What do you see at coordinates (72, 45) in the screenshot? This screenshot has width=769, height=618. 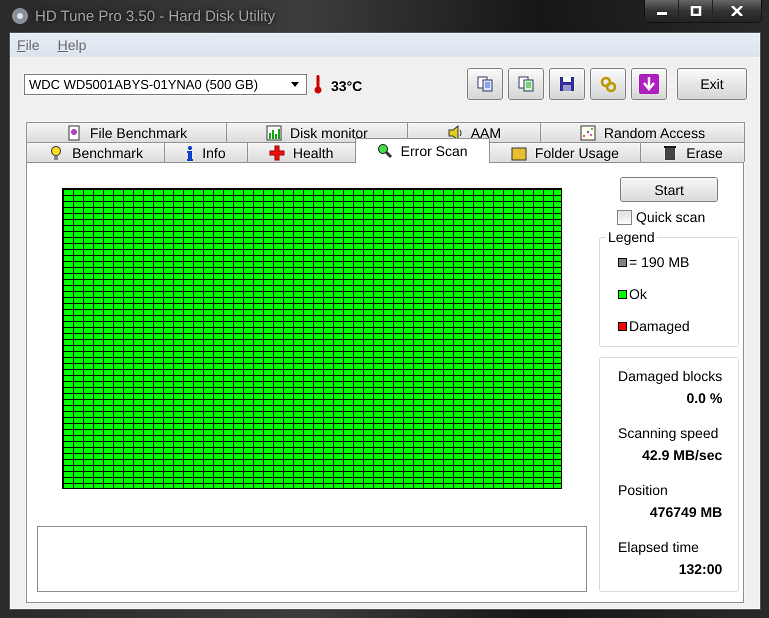 I see `menu-item: Help` at bounding box center [72, 45].